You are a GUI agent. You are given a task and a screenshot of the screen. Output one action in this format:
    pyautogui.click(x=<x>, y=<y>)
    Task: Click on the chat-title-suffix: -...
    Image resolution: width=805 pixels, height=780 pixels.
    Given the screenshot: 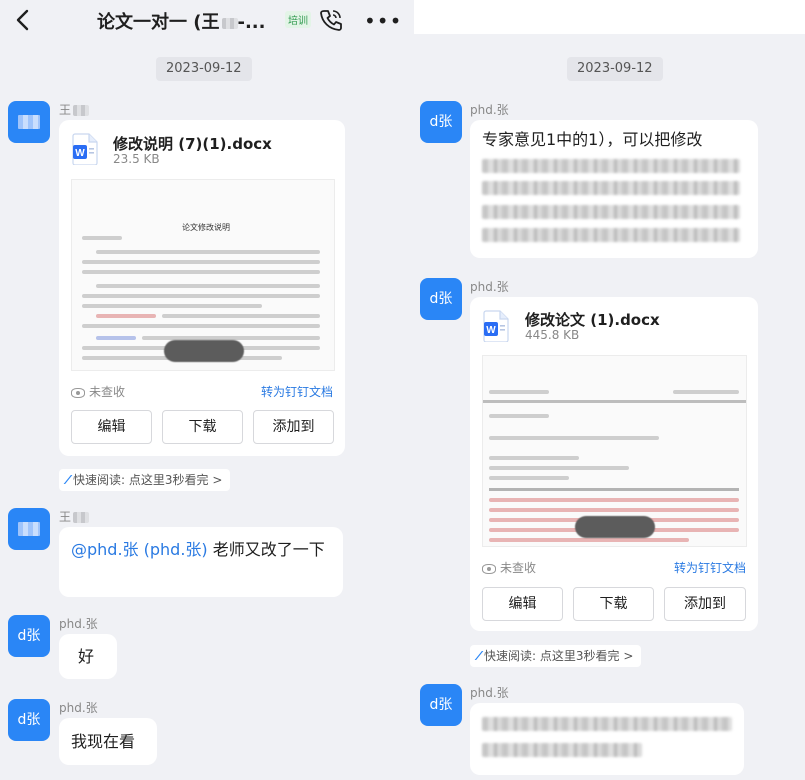 What is the action you would take?
    pyautogui.click(x=251, y=22)
    